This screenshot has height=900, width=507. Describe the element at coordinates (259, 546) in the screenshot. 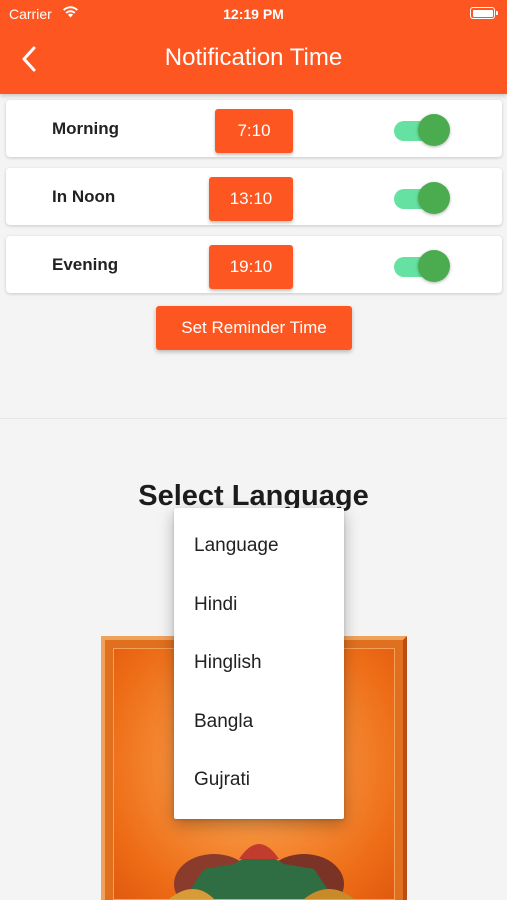

I see `language-option: Language` at that location.